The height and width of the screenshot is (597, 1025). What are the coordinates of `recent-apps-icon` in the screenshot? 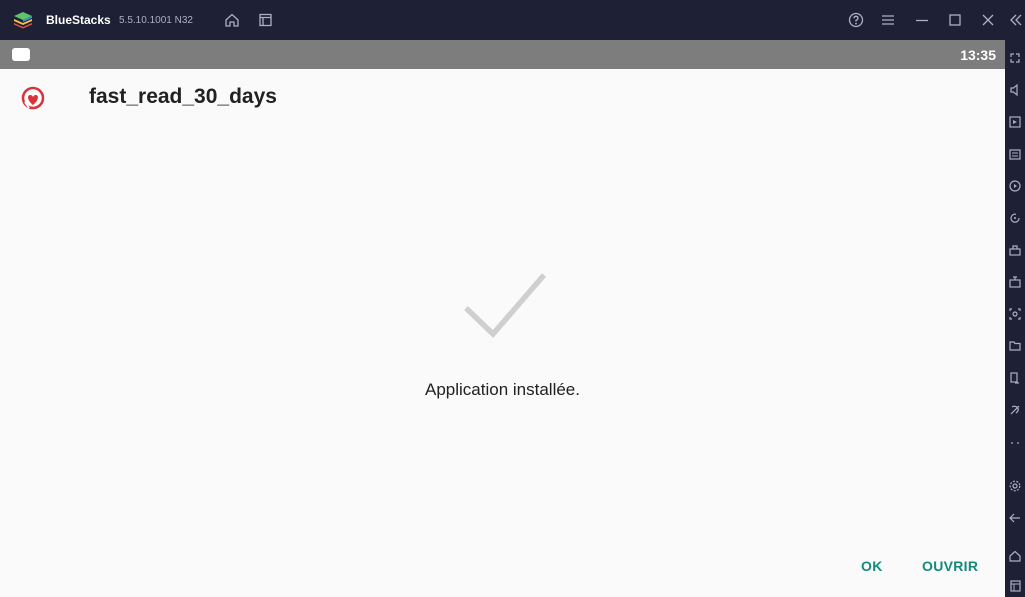 It's located at (1015, 586).